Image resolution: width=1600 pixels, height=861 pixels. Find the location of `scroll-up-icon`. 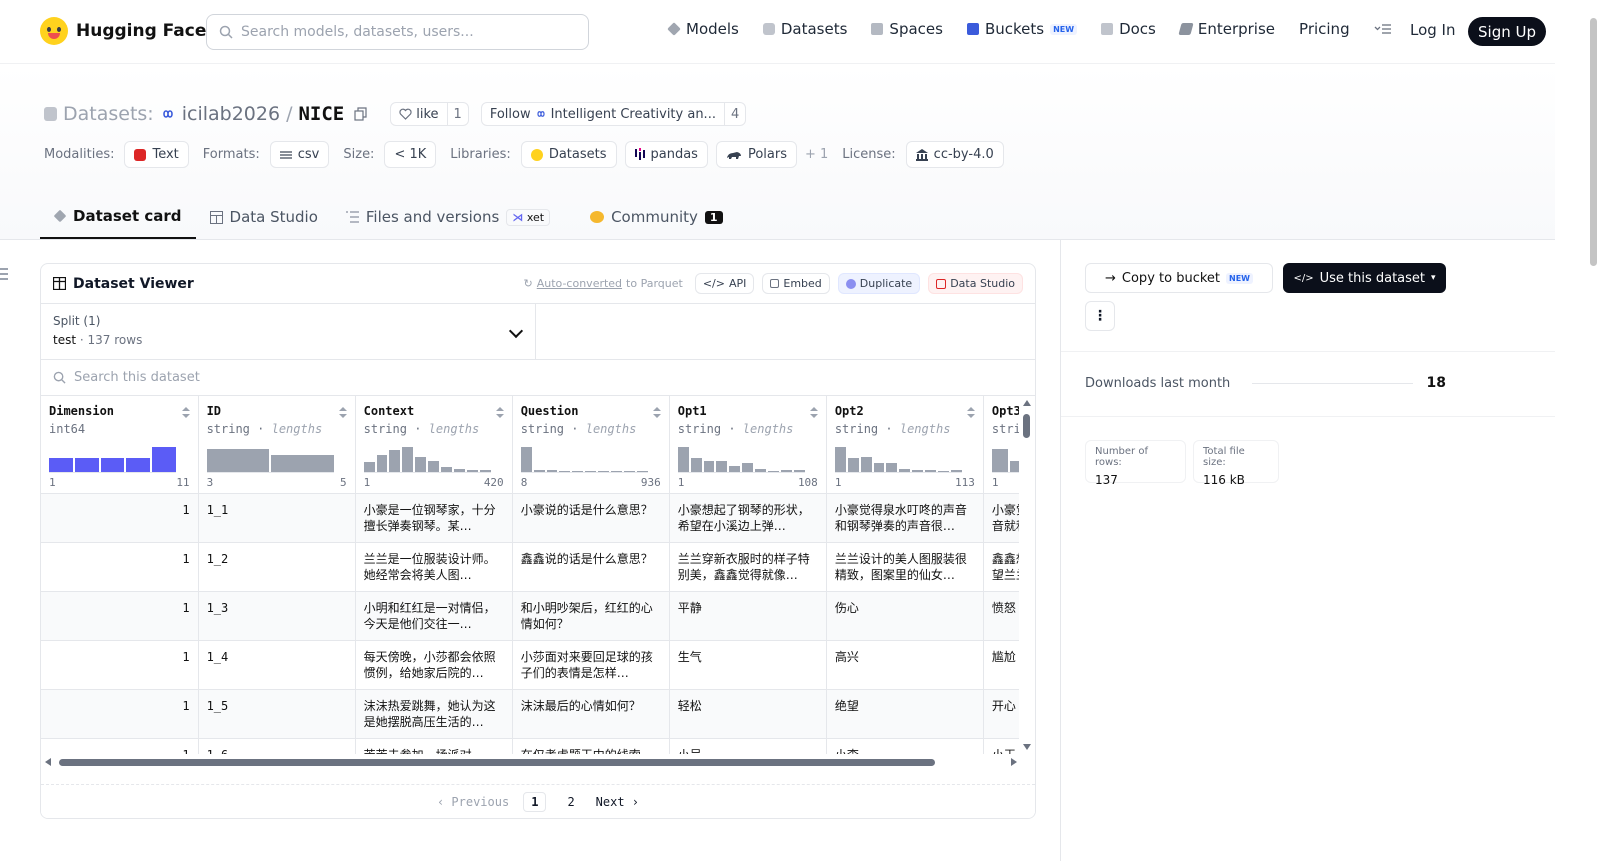

scroll-up-icon is located at coordinates (1027, 403).